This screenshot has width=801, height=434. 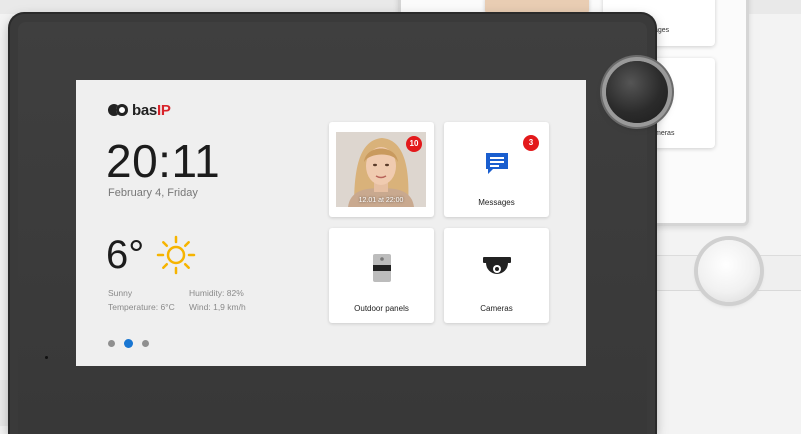 What do you see at coordinates (163, 161) in the screenshot?
I see `clock-time: 20:11` at bounding box center [163, 161].